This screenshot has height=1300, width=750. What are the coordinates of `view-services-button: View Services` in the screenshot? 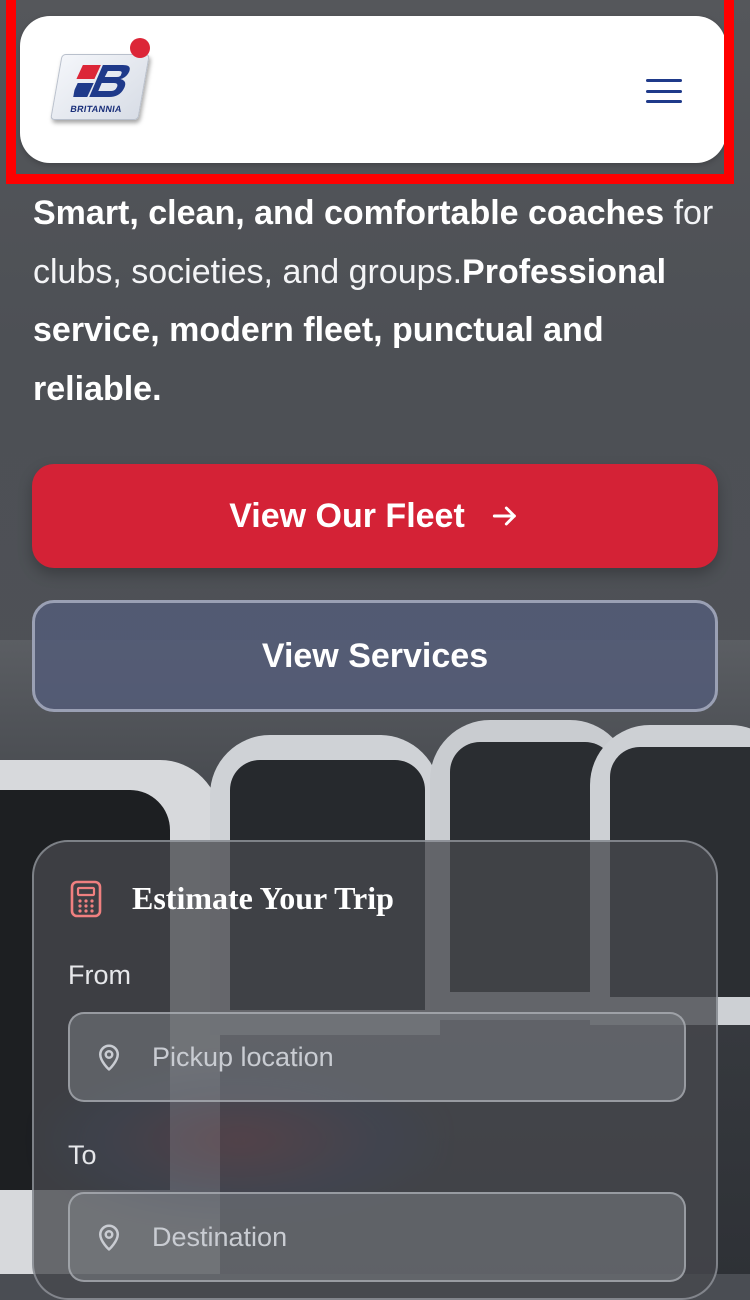 It's located at (375, 656).